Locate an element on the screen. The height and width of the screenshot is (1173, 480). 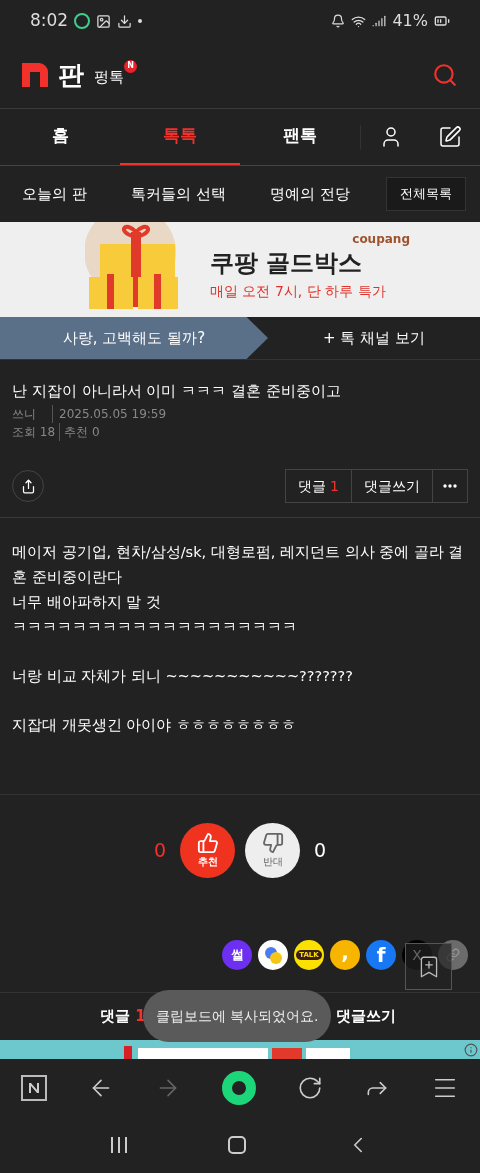
download-icon is located at coordinates (125, 21).